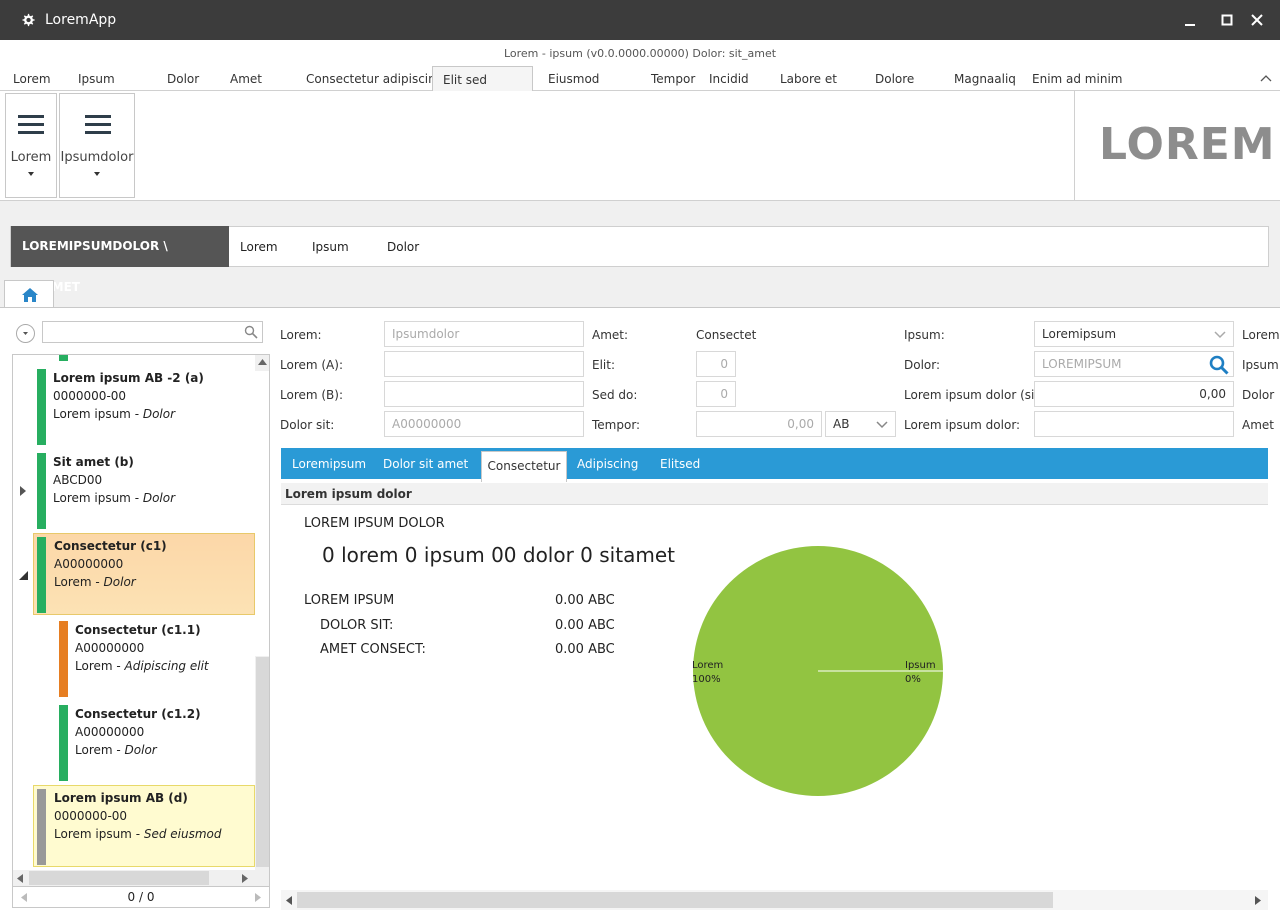  What do you see at coordinates (482, 79) in the screenshot?
I see `menu-item-active: Elit sed` at bounding box center [482, 79].